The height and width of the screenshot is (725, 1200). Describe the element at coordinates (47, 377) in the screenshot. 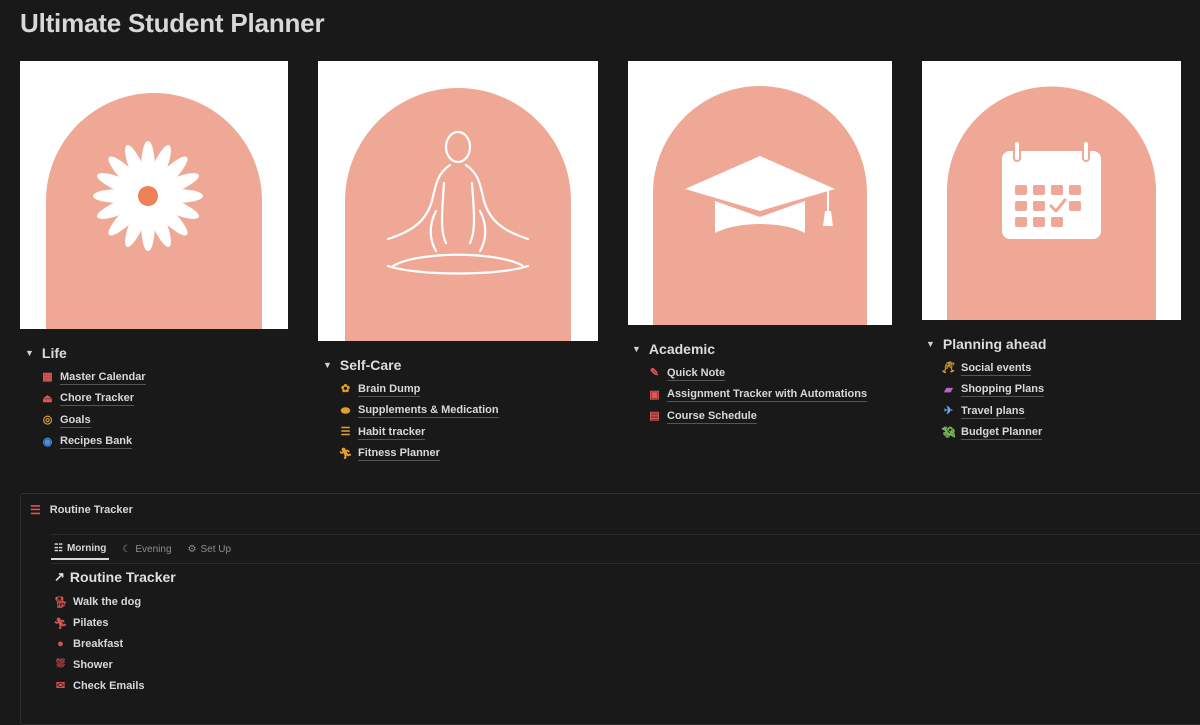

I see `calendar-icon: ▦` at that location.